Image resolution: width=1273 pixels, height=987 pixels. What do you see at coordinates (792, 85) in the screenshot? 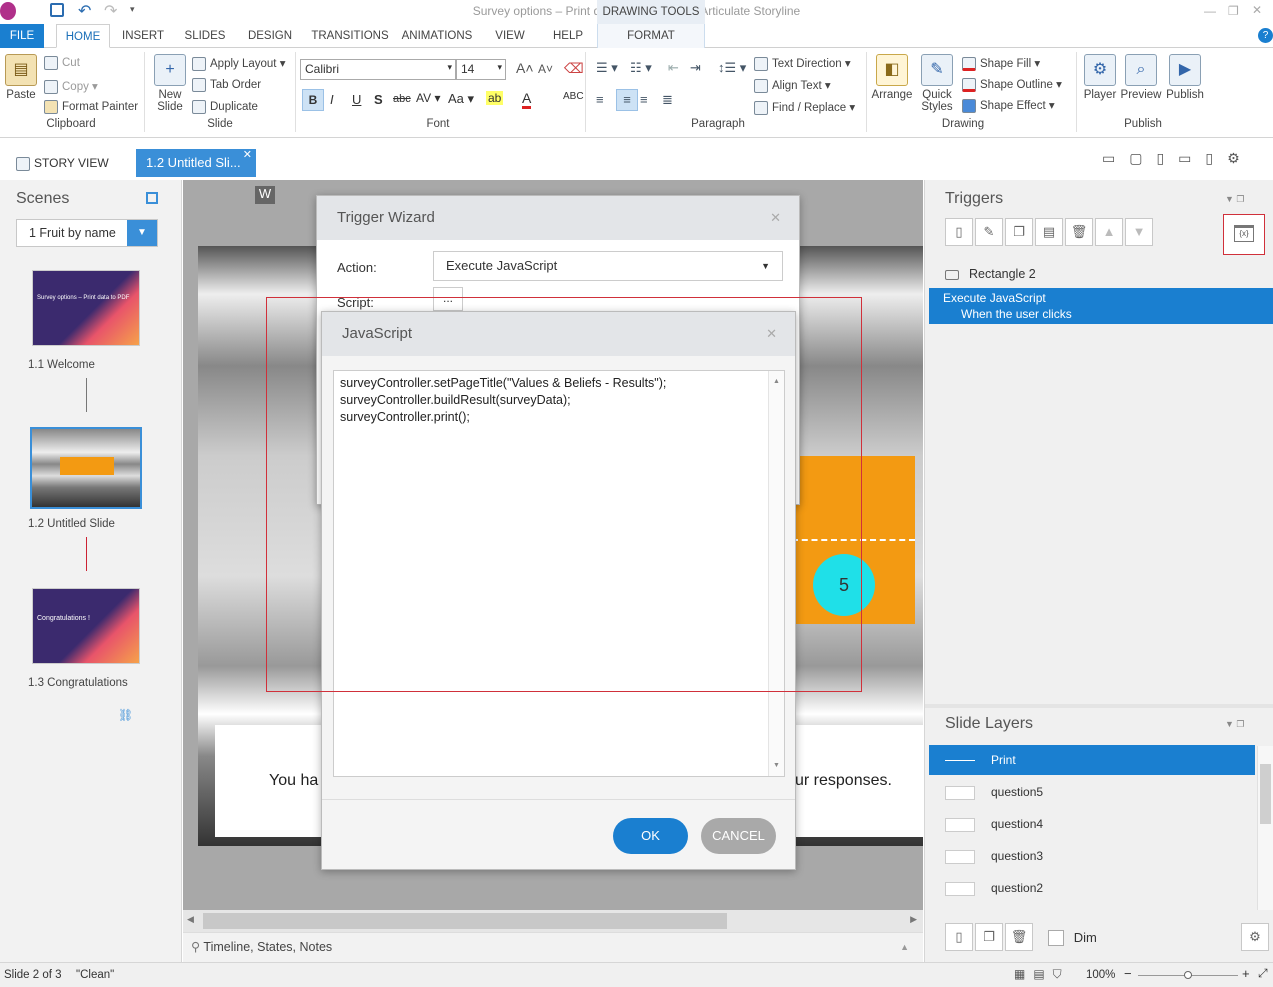
I see `align-text-button: Align Text ▾` at bounding box center [792, 85].